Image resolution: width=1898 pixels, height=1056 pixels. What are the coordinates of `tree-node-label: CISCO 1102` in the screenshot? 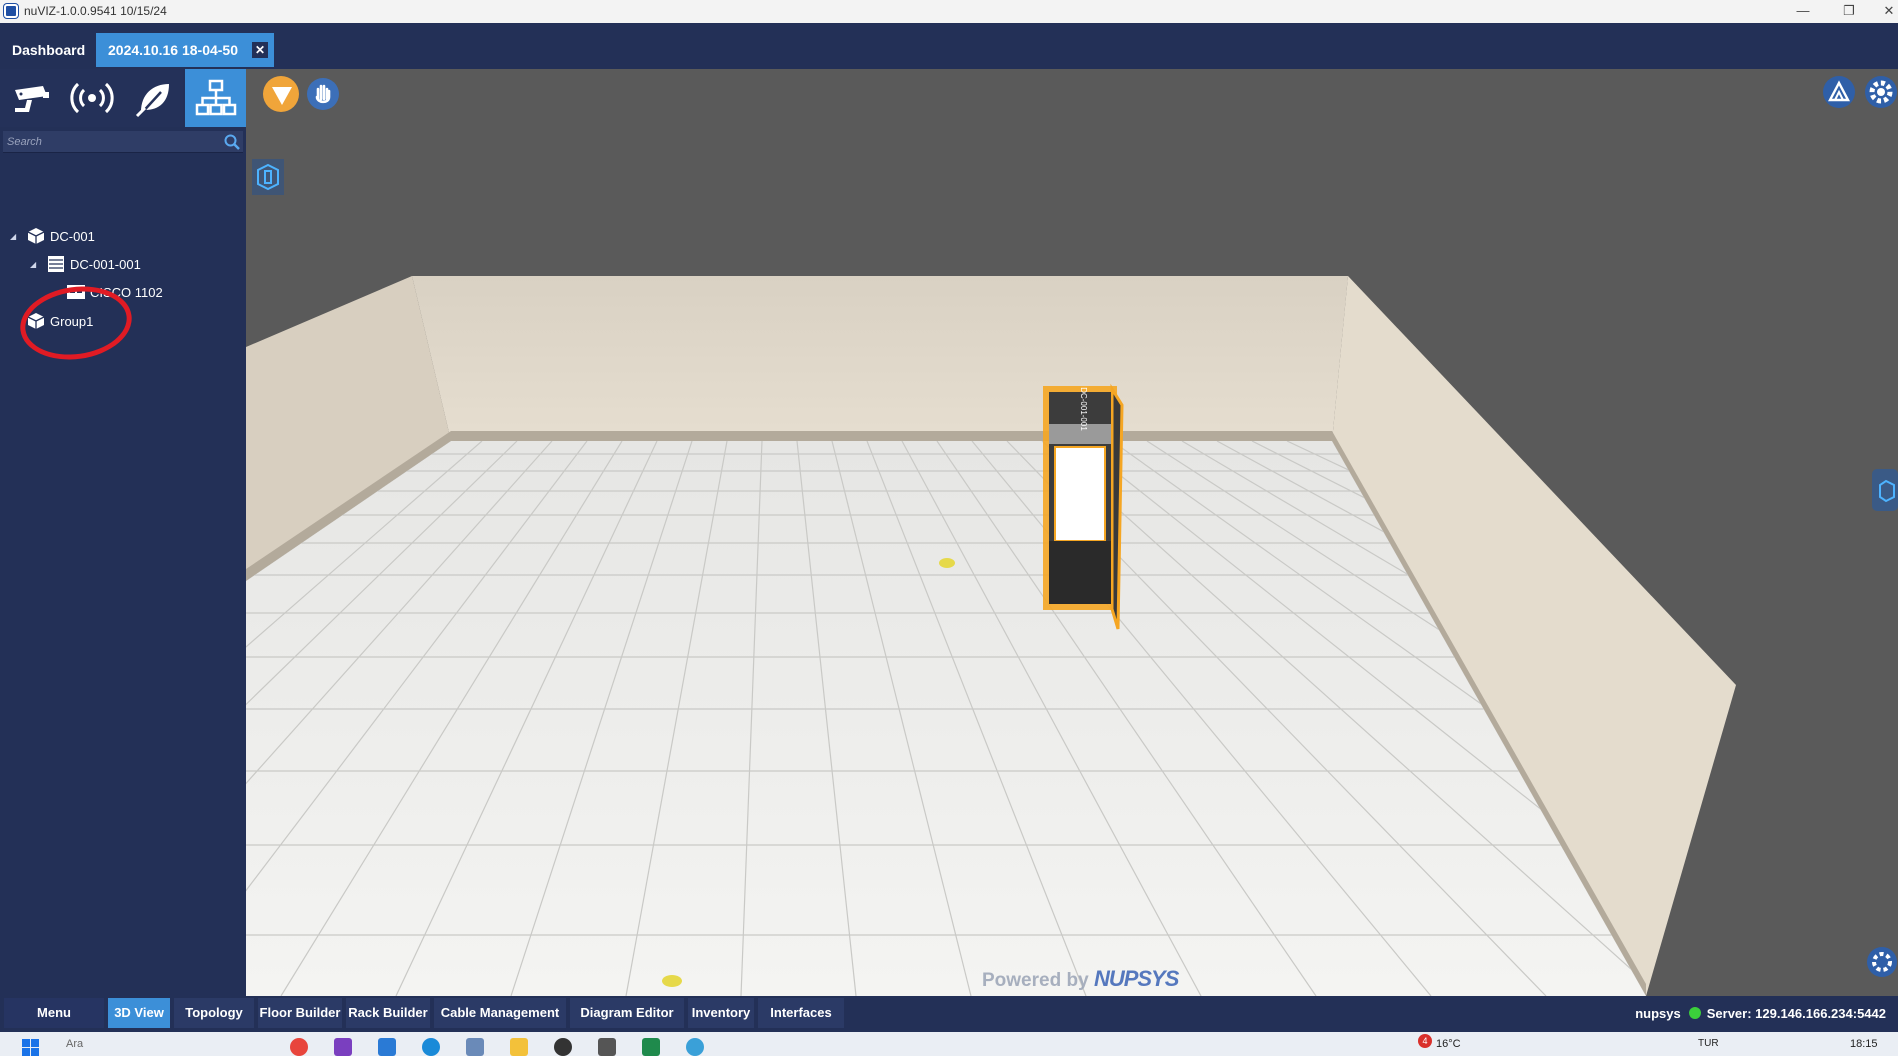 It's located at (126, 292).